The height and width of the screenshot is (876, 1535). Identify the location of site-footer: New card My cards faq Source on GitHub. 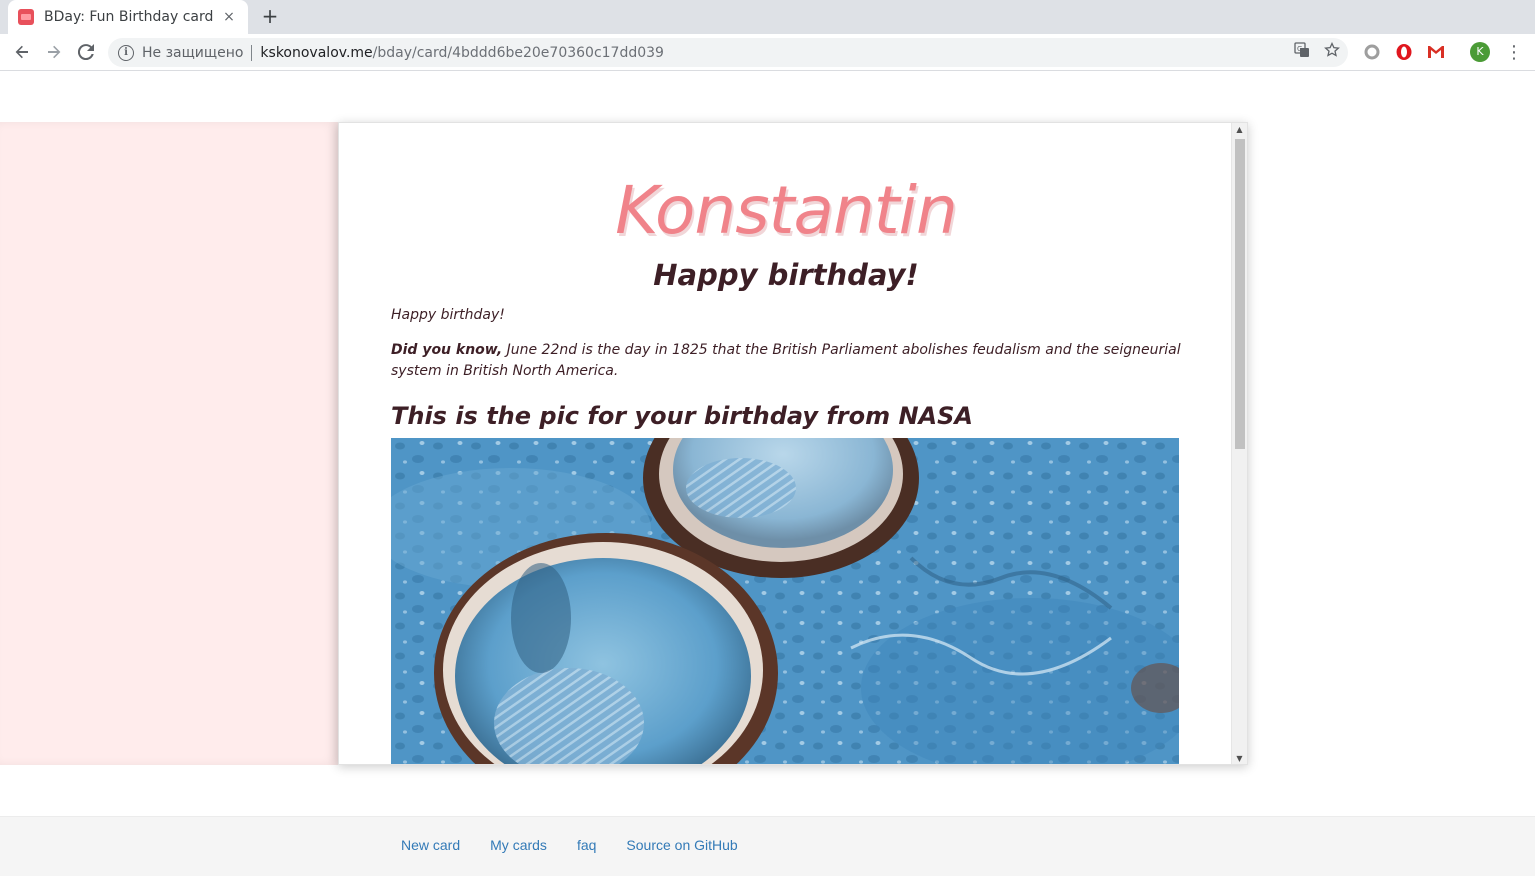
(767, 846).